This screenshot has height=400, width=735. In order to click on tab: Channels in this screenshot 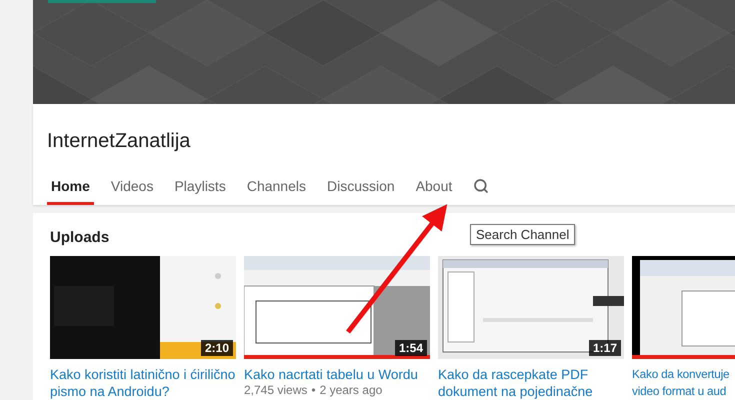, I will do `click(276, 187)`.